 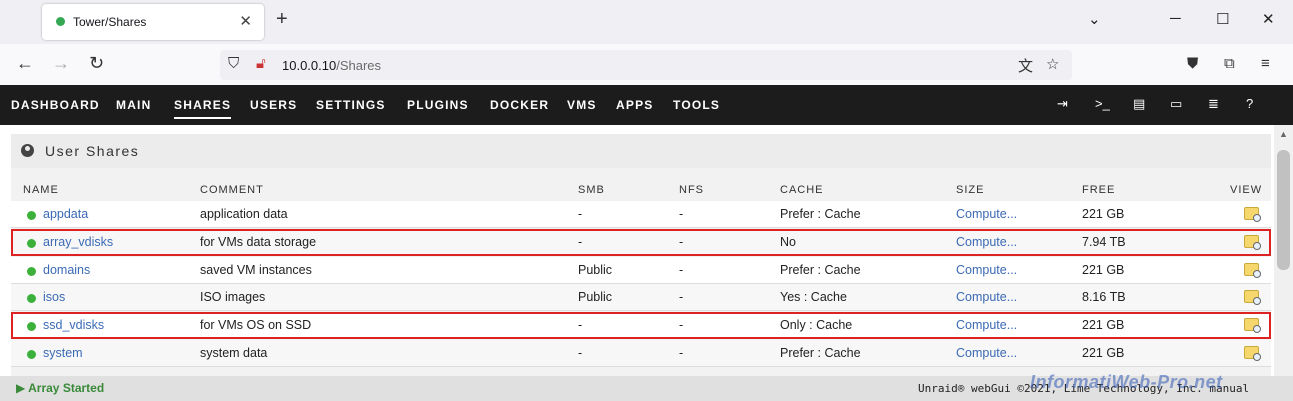 What do you see at coordinates (646, 22) in the screenshot?
I see `browser-tab-bar: Tower/Shares ✕ + ⌄ ─ ☐ ✕` at bounding box center [646, 22].